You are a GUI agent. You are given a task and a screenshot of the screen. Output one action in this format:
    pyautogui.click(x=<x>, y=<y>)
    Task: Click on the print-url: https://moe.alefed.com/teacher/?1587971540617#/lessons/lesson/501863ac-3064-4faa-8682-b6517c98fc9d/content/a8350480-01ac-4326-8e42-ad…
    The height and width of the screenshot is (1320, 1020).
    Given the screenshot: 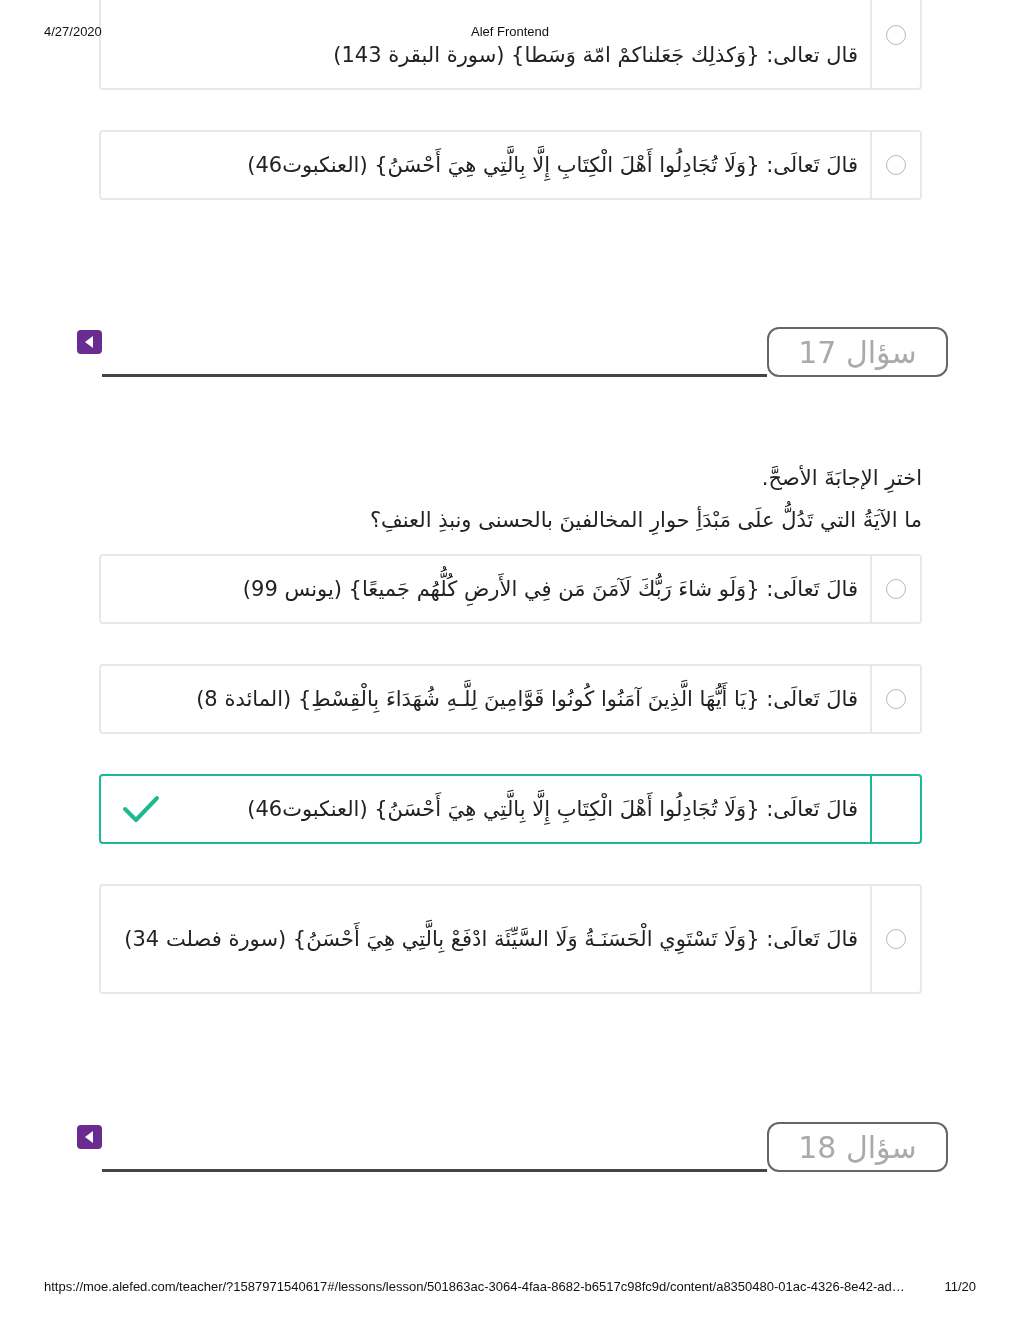 What is the action you would take?
    pyautogui.click(x=474, y=1286)
    